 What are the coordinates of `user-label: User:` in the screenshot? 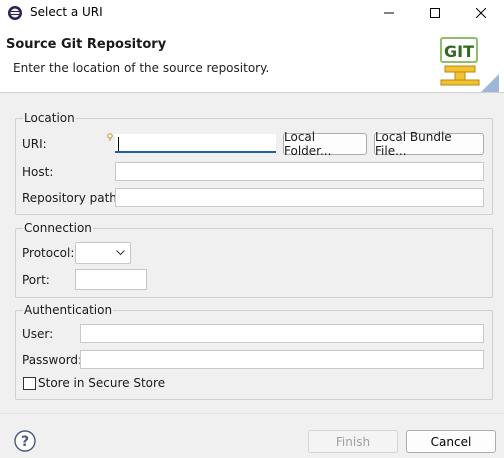 It's located at (38, 334).